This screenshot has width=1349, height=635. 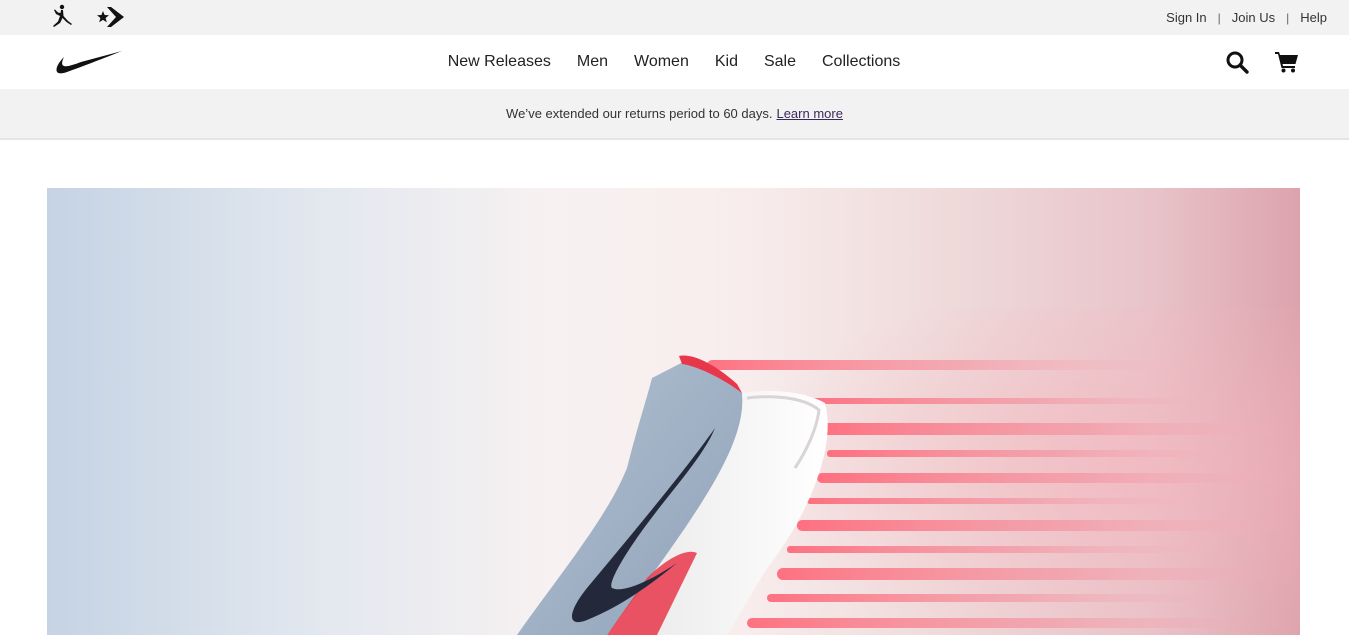 What do you see at coordinates (661, 62) in the screenshot?
I see `nav-women: Women` at bounding box center [661, 62].